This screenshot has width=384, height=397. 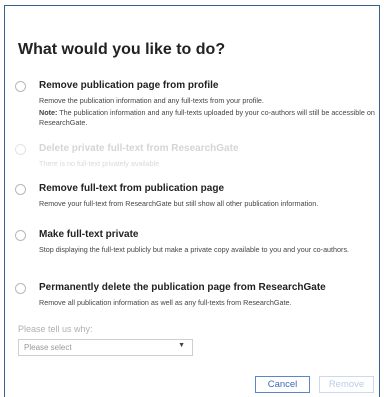 What do you see at coordinates (129, 85) in the screenshot?
I see `option-label: Remove publication page from profile` at bounding box center [129, 85].